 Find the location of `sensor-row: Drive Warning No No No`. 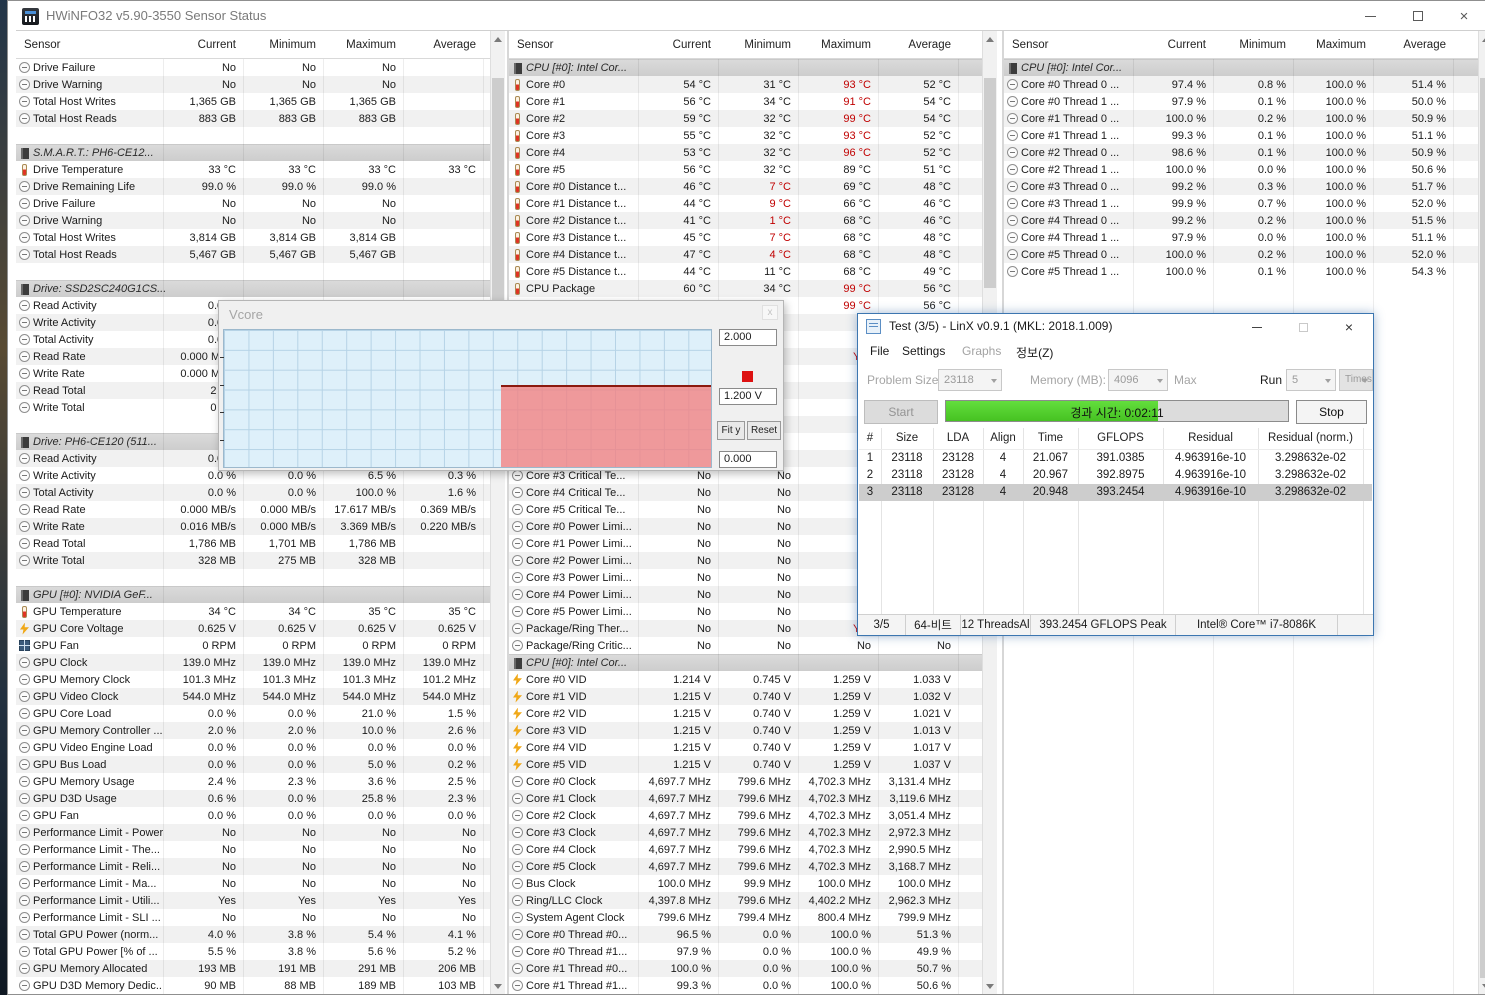

sensor-row: Drive Warning No No No is located at coordinates (260, 220).